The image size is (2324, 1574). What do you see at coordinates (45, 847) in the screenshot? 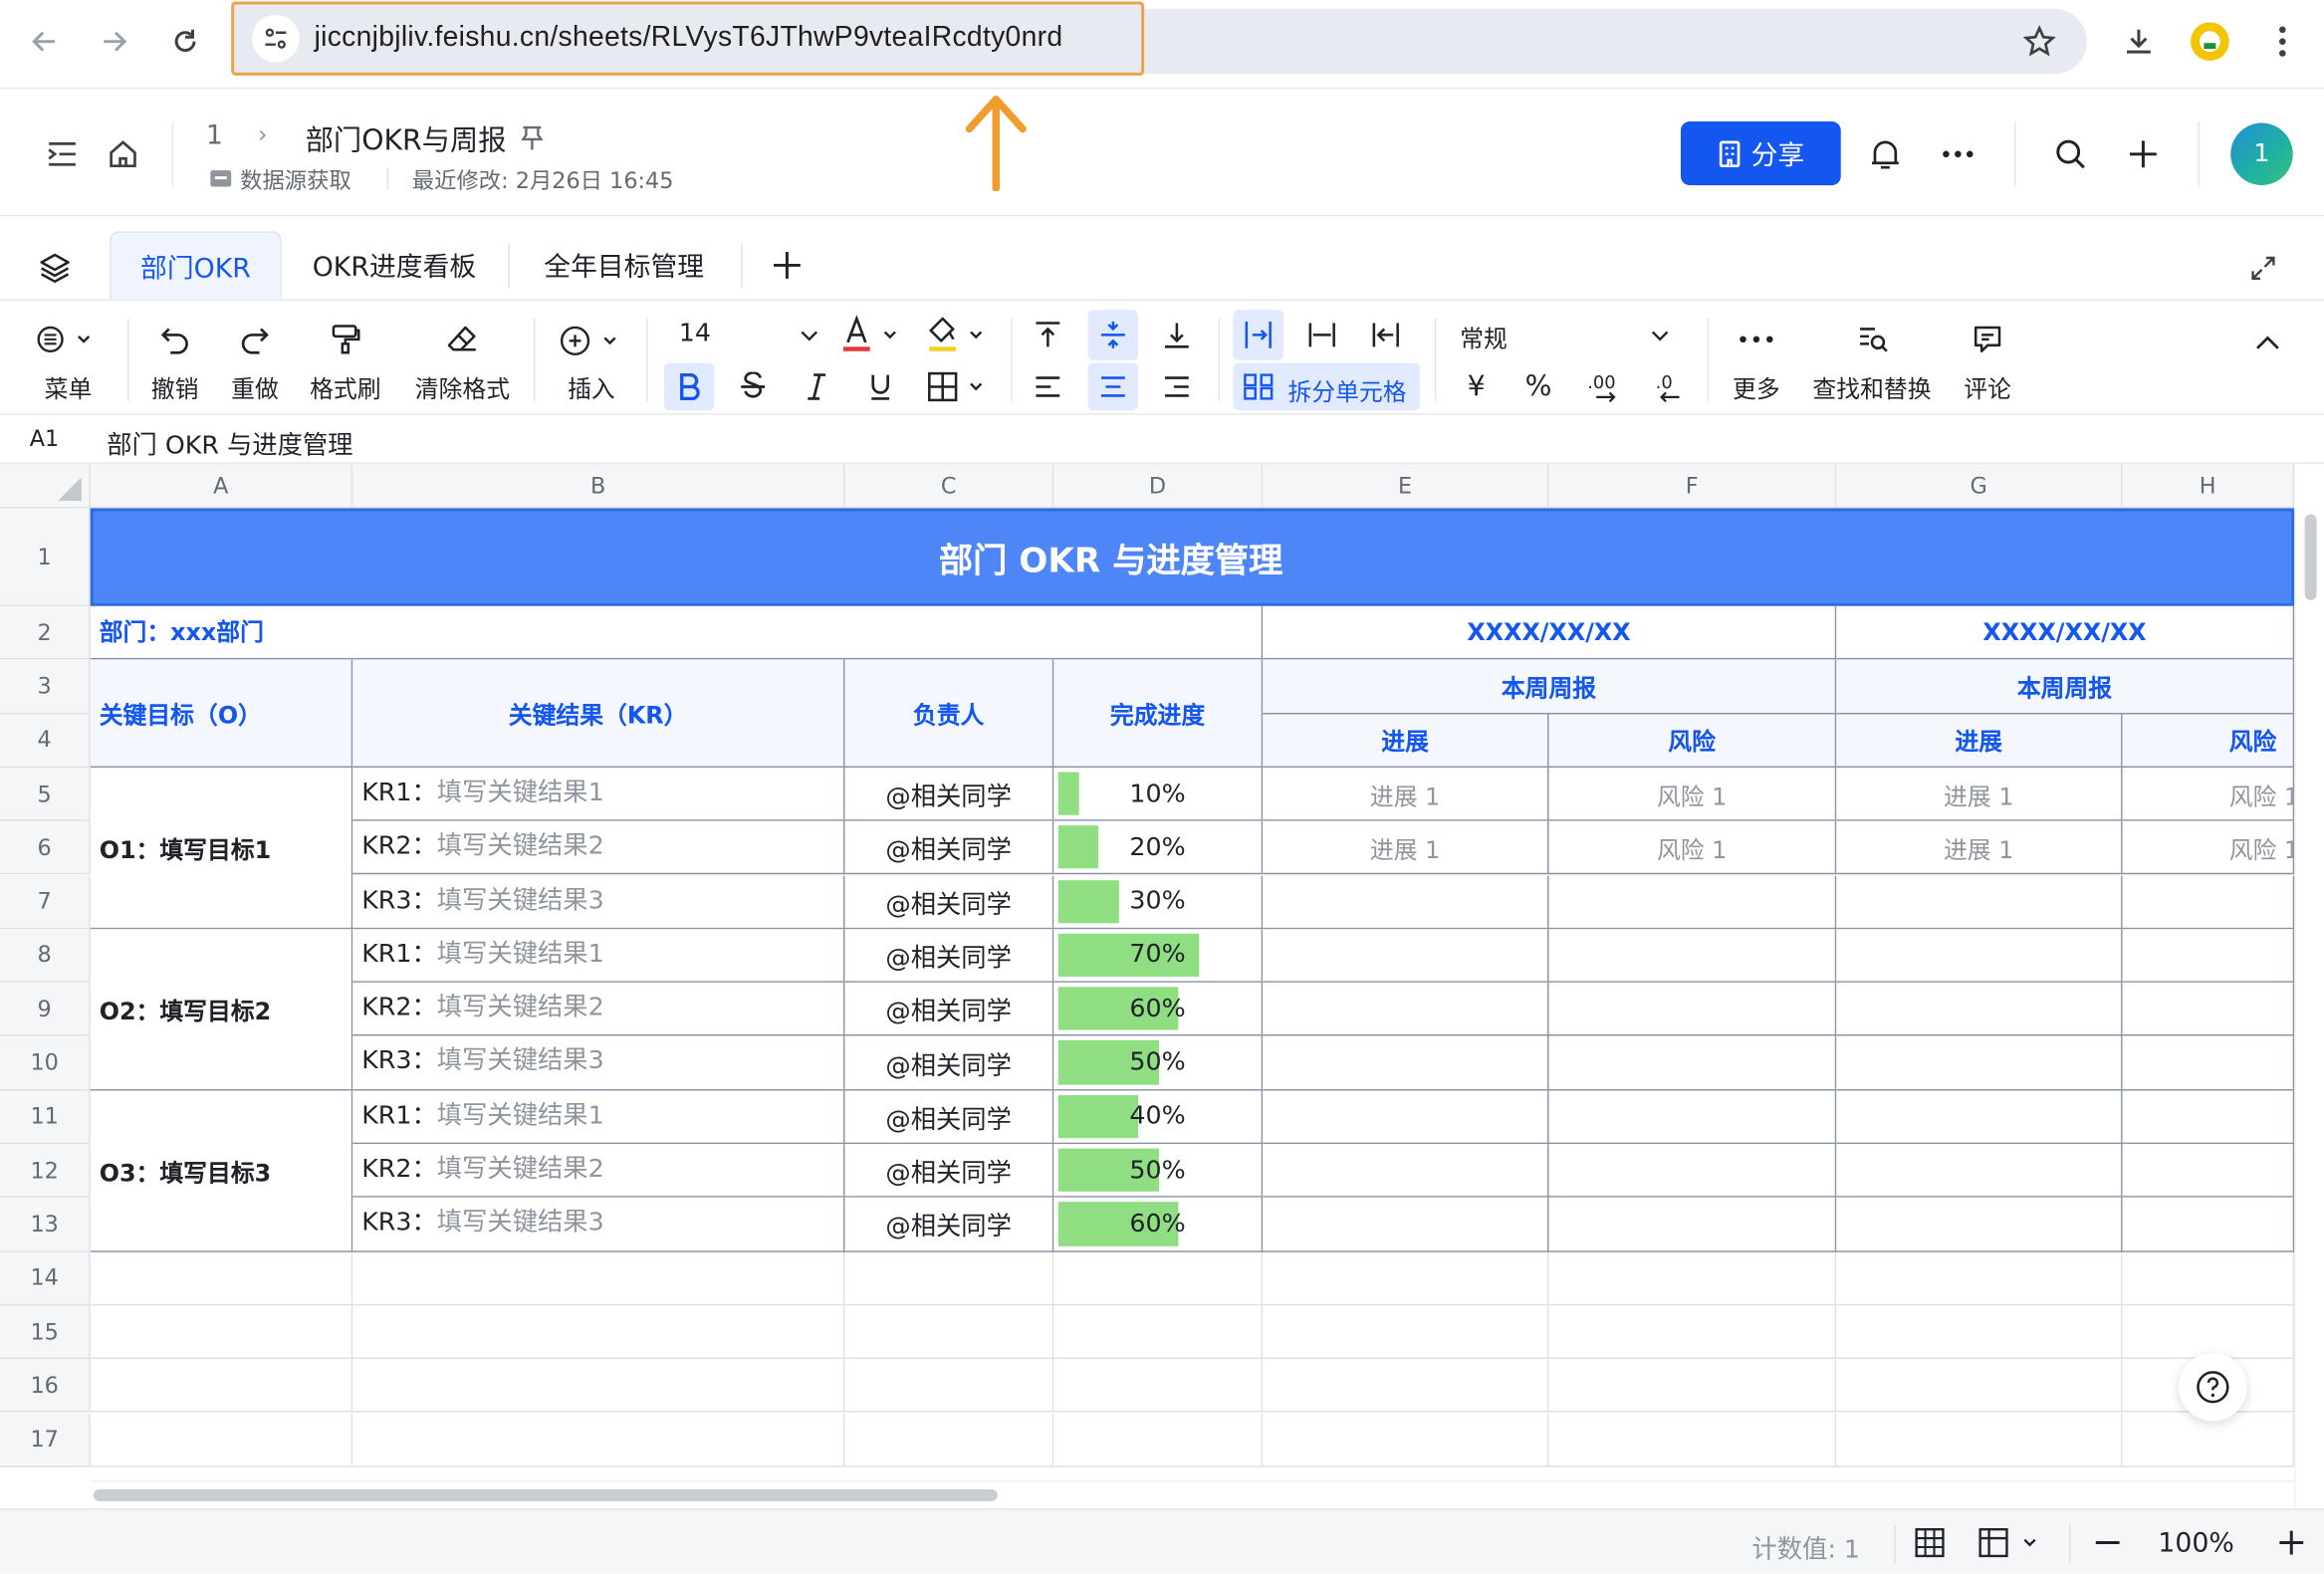
I see `row-header-6: 6` at bounding box center [45, 847].